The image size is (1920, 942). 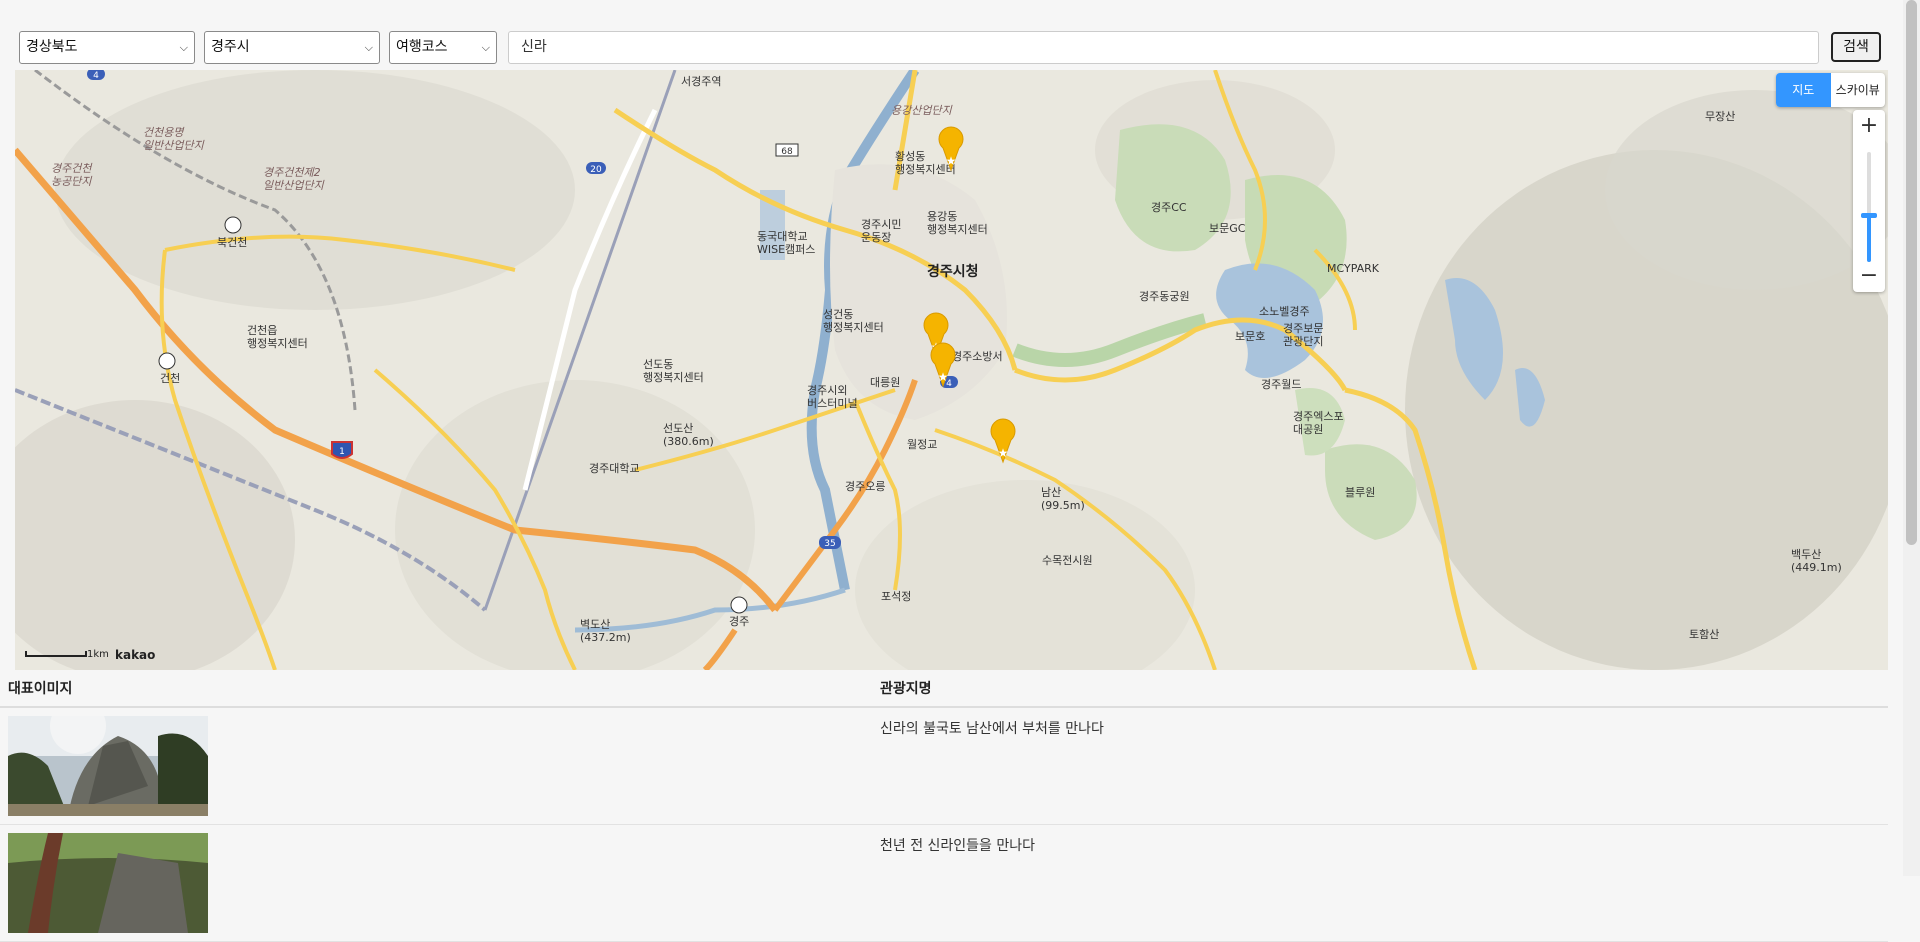 I want to click on table-row: 천년 전 신라인들을 만나다, so click(x=944, y=883).